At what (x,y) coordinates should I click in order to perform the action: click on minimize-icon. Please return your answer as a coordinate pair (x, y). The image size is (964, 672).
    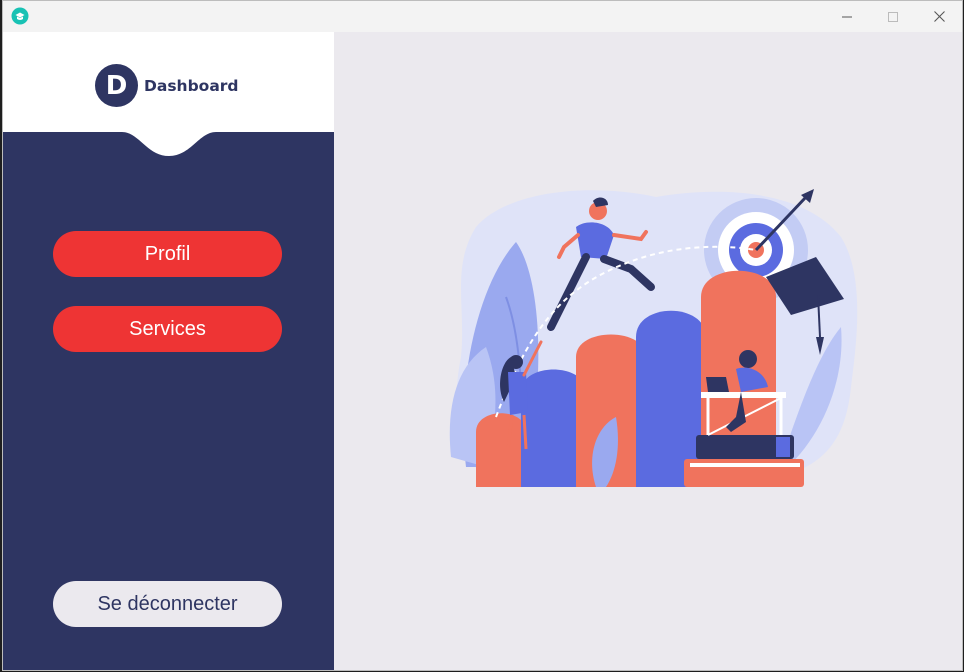
    Looking at the image, I should click on (847, 16).